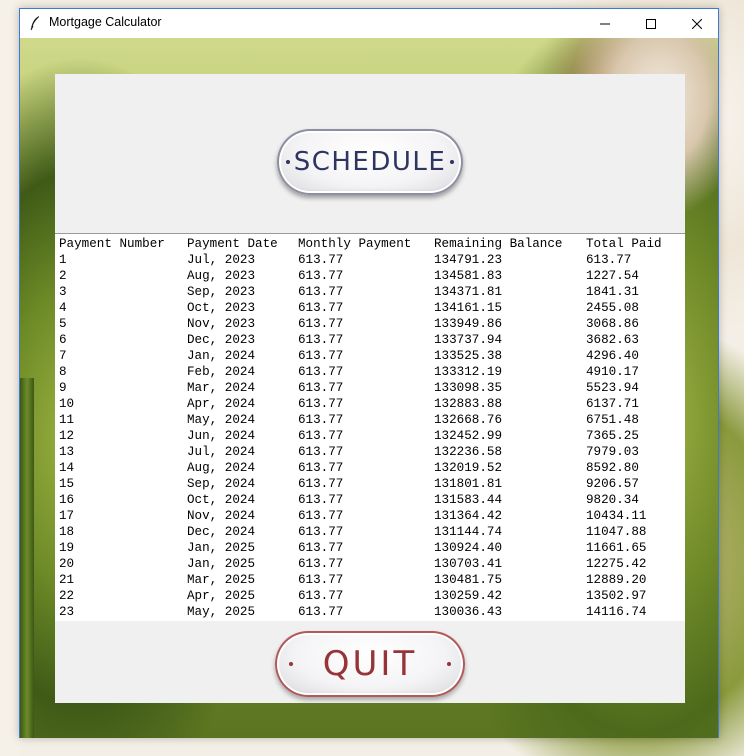 This screenshot has height=756, width=744. I want to click on close-icon, so click(697, 23).